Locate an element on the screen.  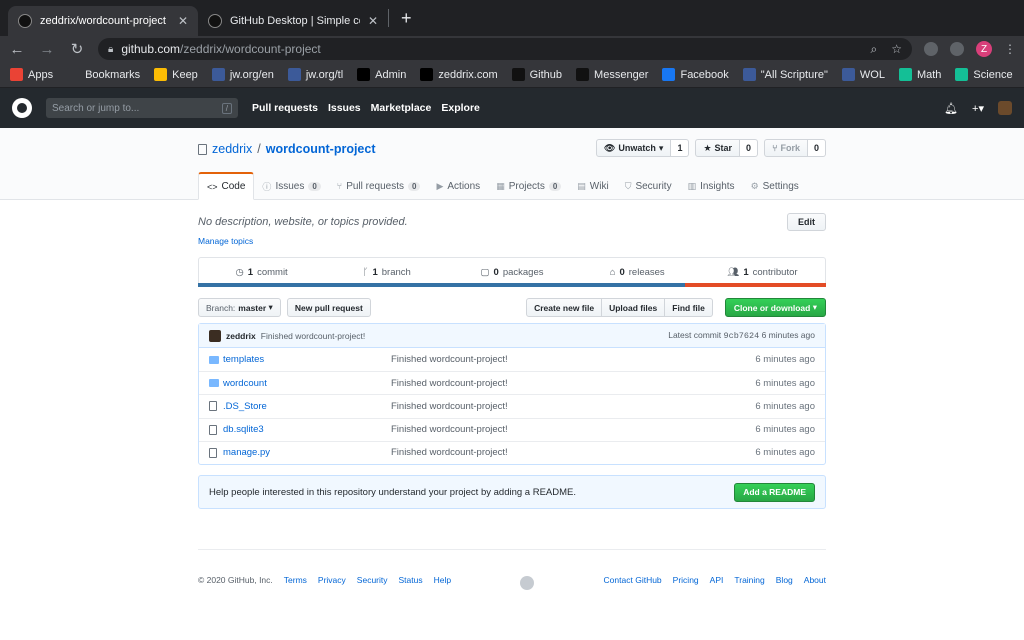
add-readme-button: Add a README is located at coordinates (774, 492).